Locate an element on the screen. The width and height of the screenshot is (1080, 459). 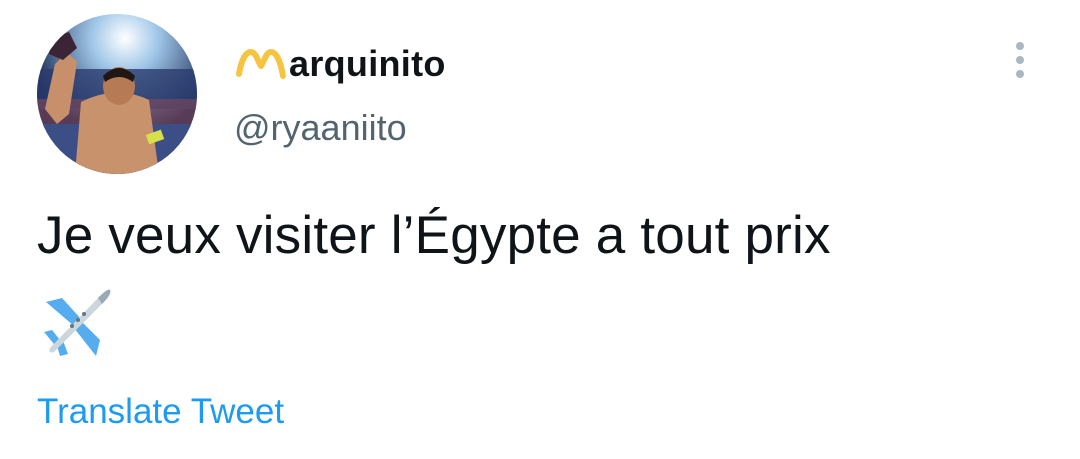
translate-tweet-link: Translate Tweet is located at coordinates (160, 412).